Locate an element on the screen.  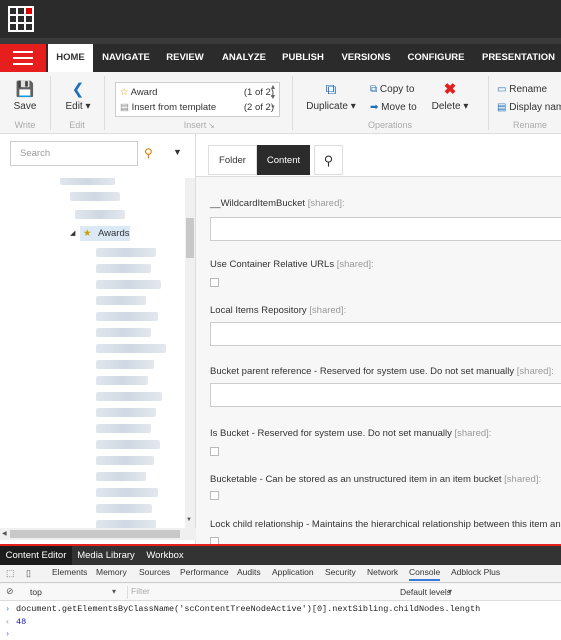
display-name-button: ▤ Display nam is located at coordinates (529, 107).